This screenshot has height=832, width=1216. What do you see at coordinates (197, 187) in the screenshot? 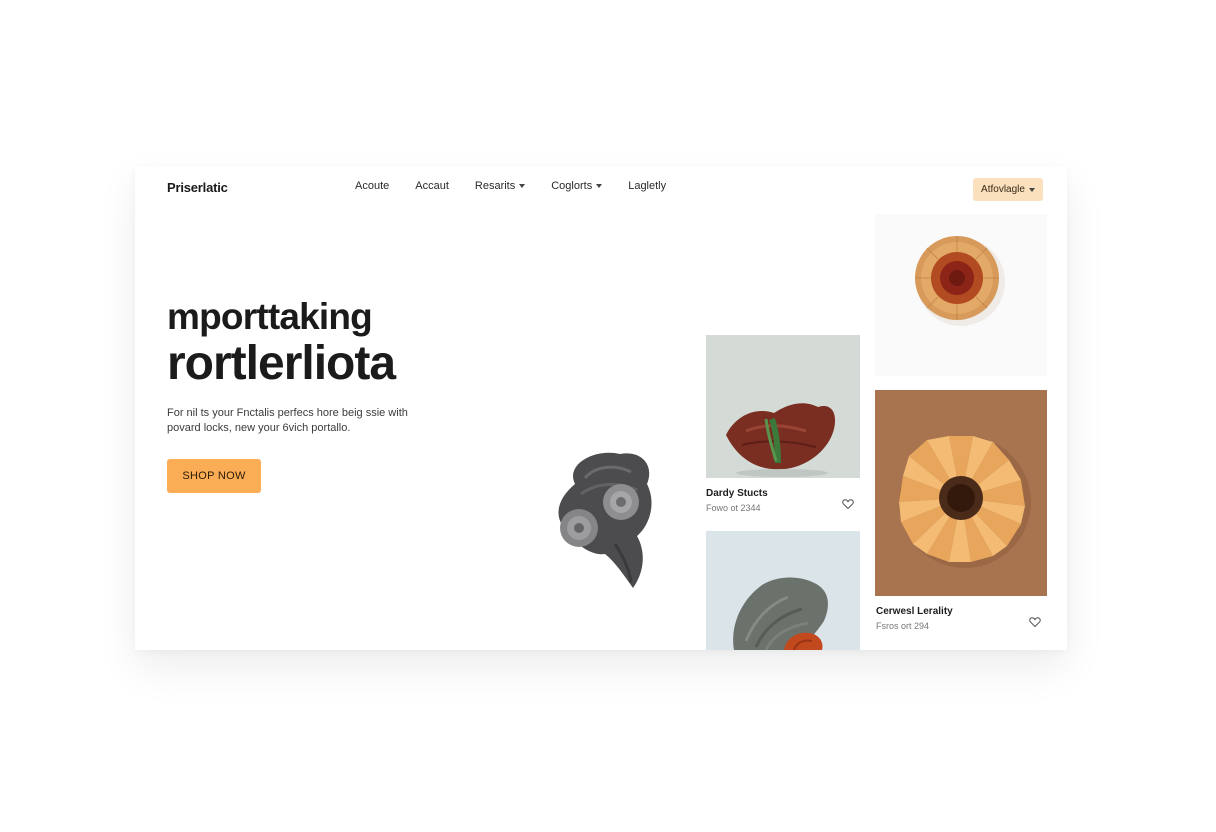
I see `brand-logo: Priserlatic` at bounding box center [197, 187].